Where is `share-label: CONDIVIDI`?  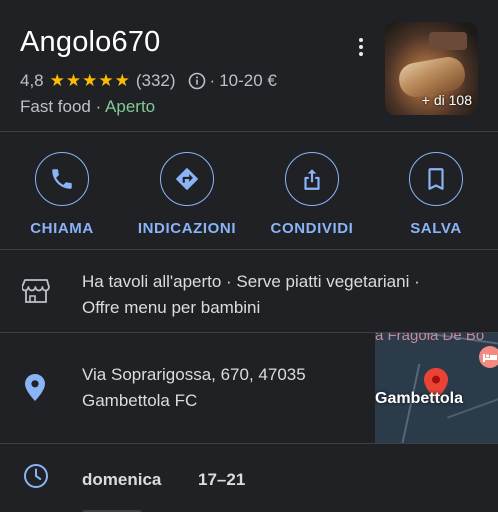
share-label: CONDIVIDI is located at coordinates (312, 228).